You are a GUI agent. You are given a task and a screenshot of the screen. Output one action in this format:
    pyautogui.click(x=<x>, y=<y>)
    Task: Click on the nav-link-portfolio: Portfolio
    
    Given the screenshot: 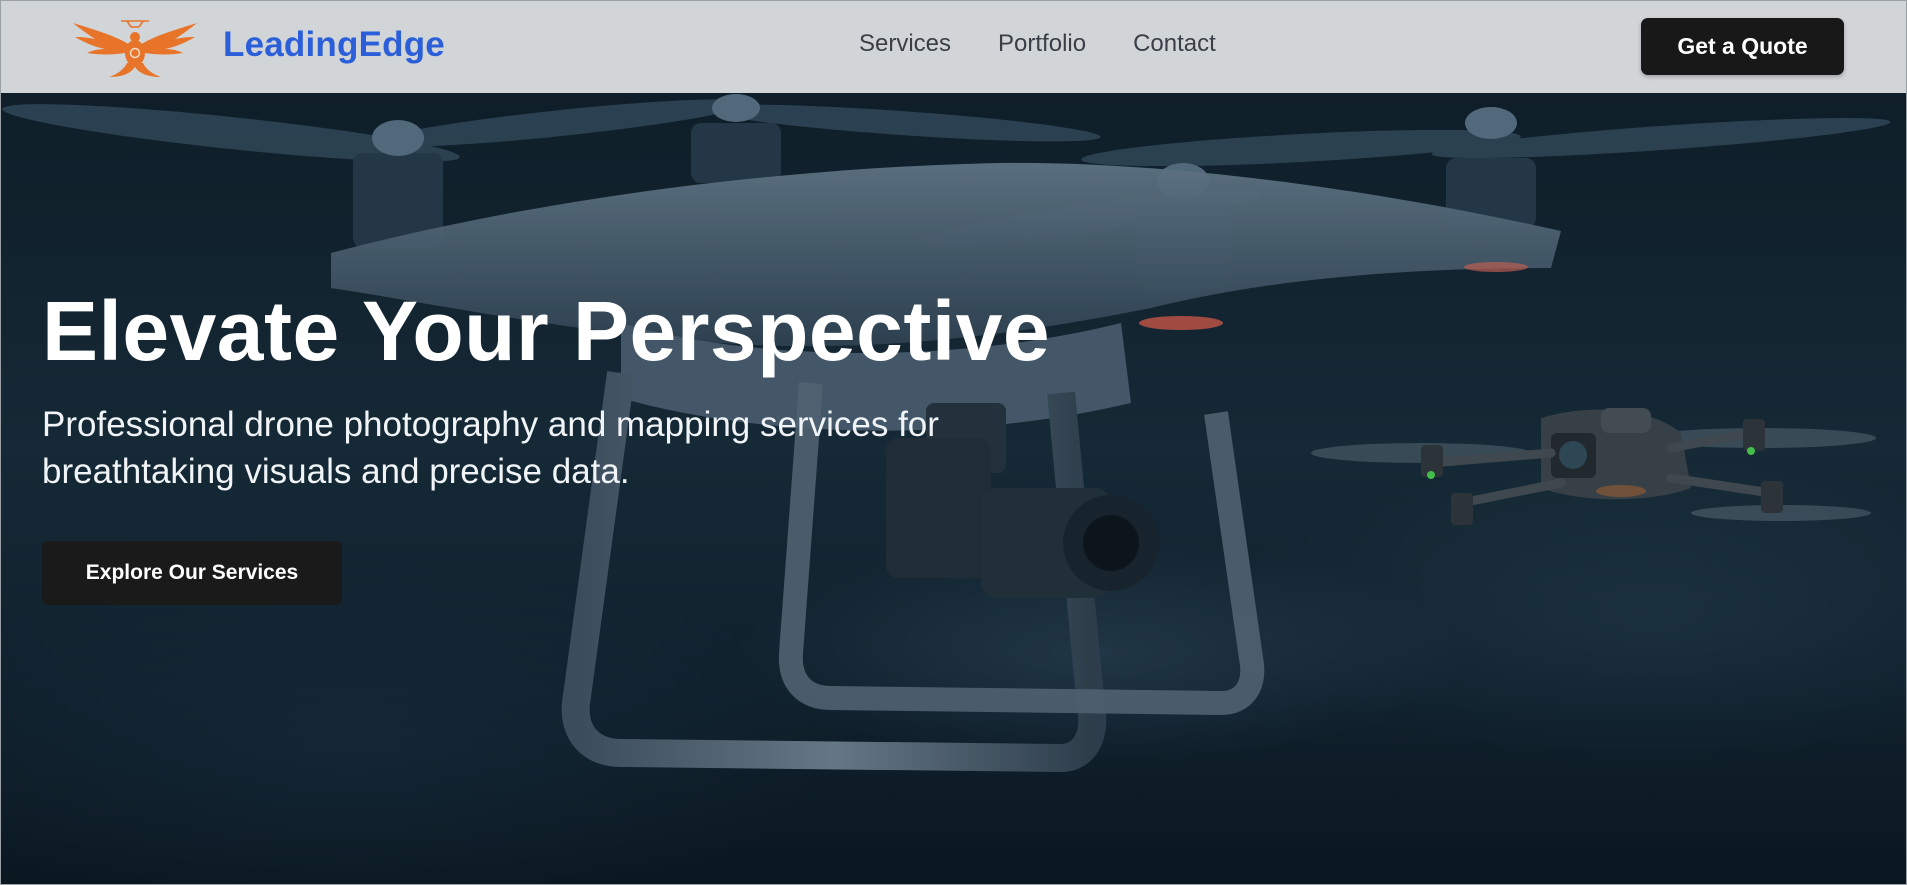 What is the action you would take?
    pyautogui.click(x=1042, y=44)
    